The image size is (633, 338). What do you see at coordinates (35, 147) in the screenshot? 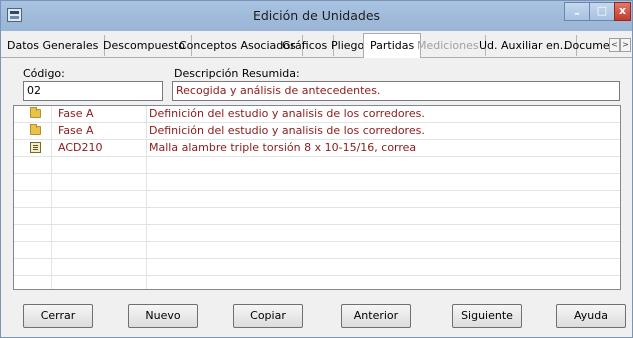
I see `item-icon` at bounding box center [35, 147].